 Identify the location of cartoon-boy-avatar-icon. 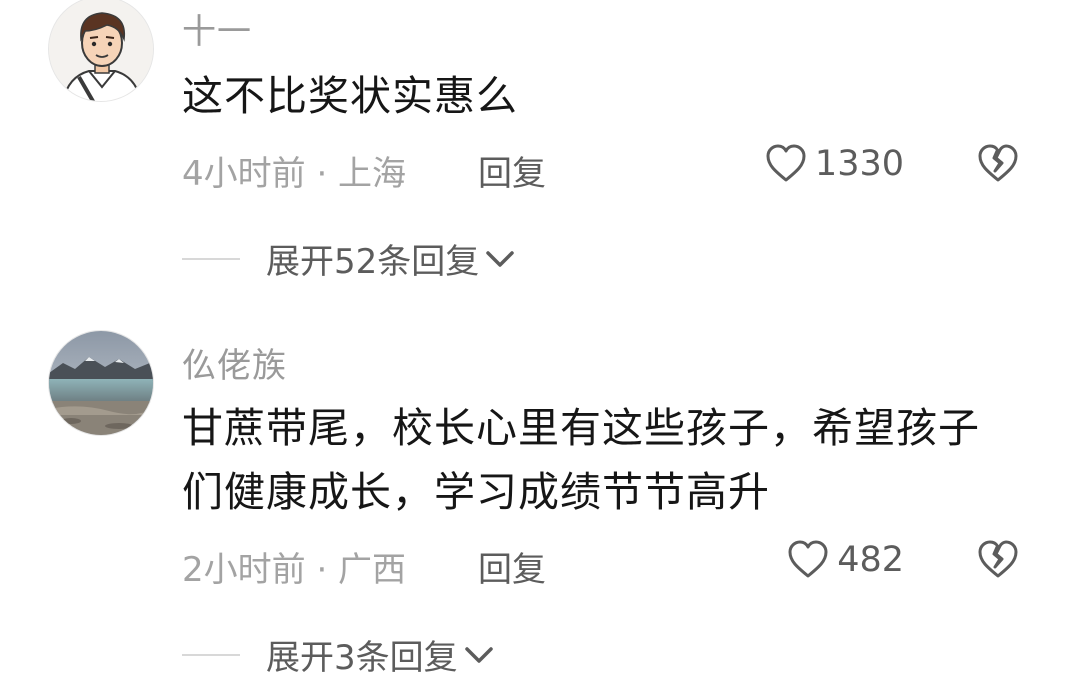
(101, 50).